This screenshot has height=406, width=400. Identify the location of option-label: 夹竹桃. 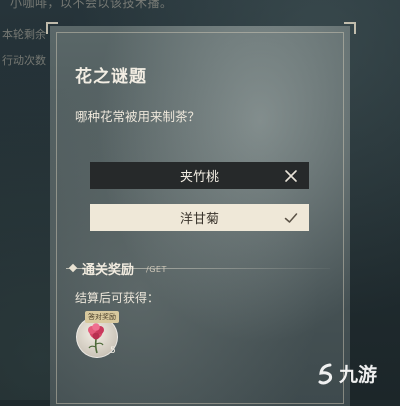
(199, 177).